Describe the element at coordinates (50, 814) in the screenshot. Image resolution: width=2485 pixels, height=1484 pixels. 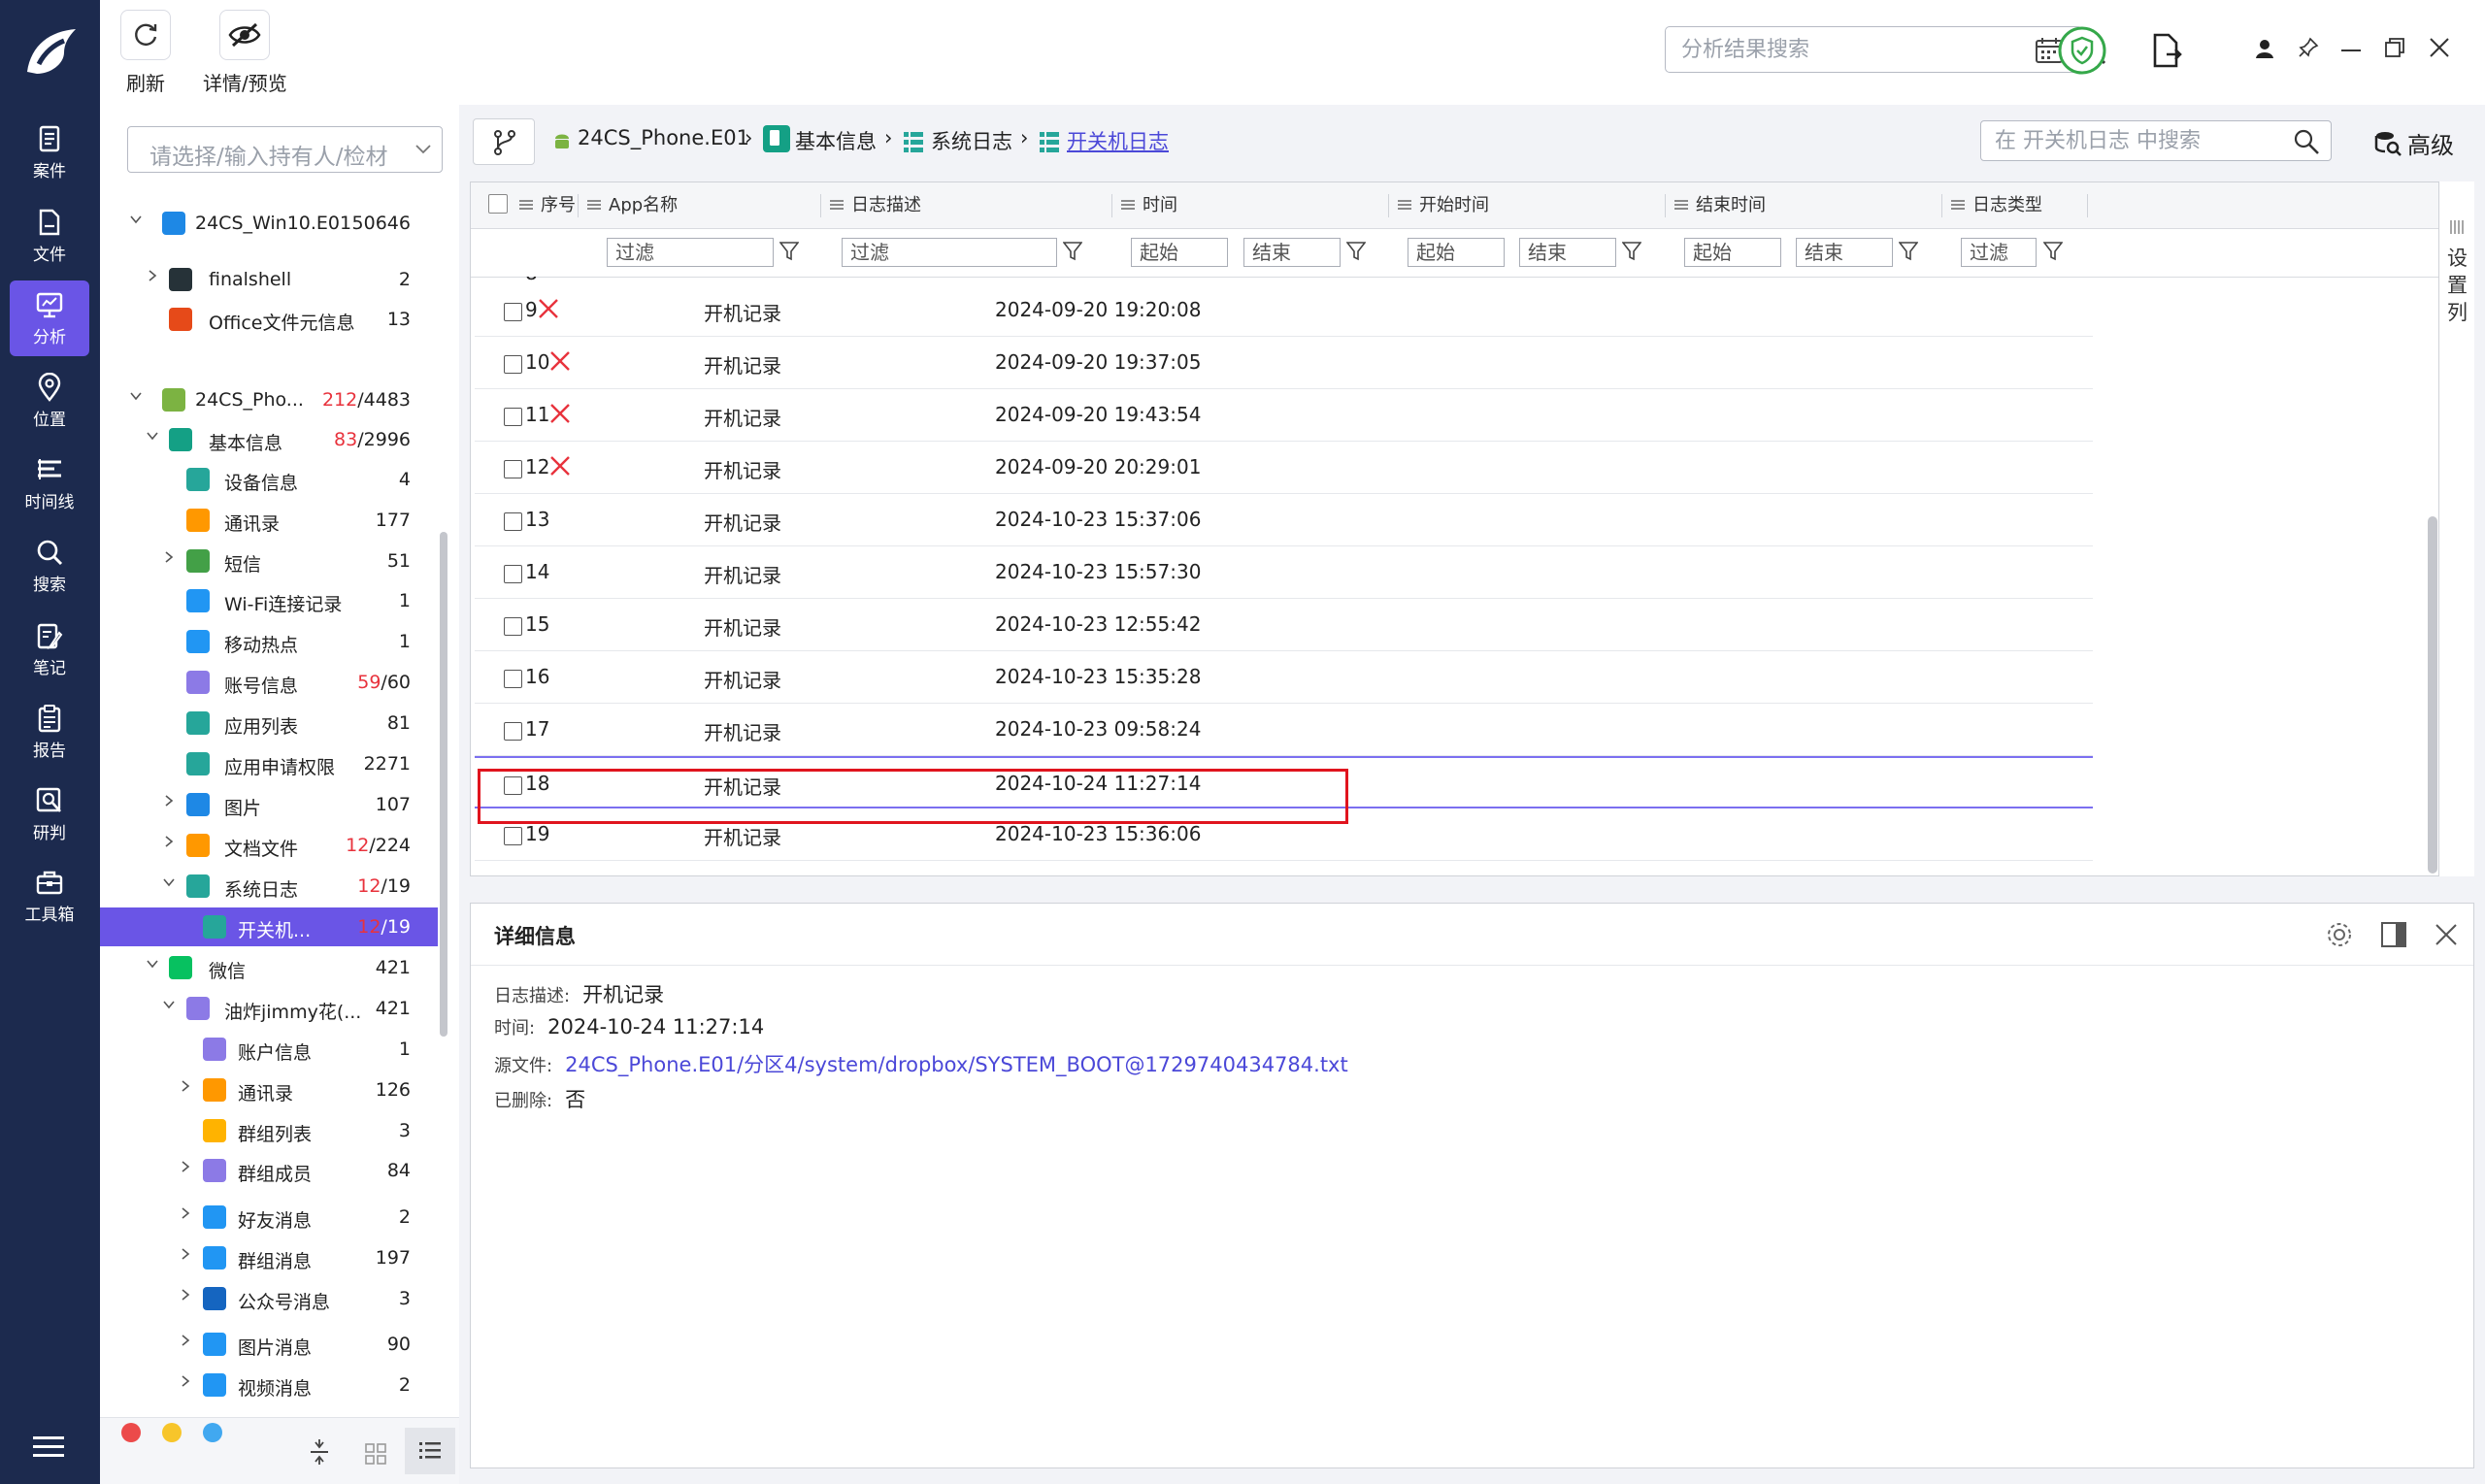
I see `nav-item-judgment: 研判` at that location.